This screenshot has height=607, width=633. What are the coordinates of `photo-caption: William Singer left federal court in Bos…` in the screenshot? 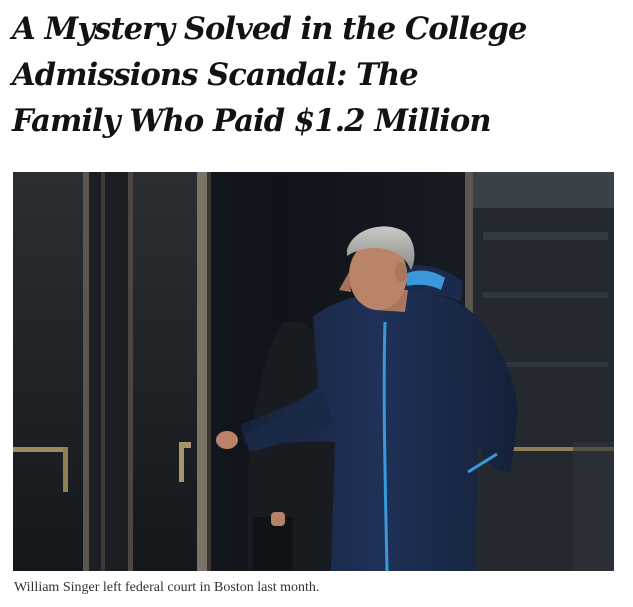 It's located at (167, 587).